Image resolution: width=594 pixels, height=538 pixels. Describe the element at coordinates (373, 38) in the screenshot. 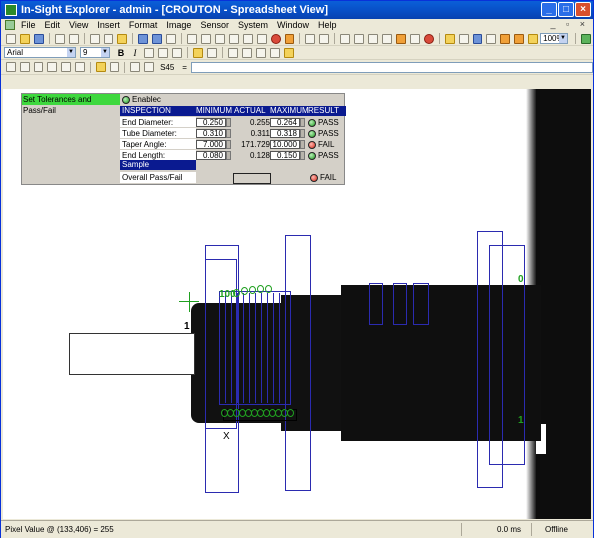

I see `zoom-fit-icon` at that location.